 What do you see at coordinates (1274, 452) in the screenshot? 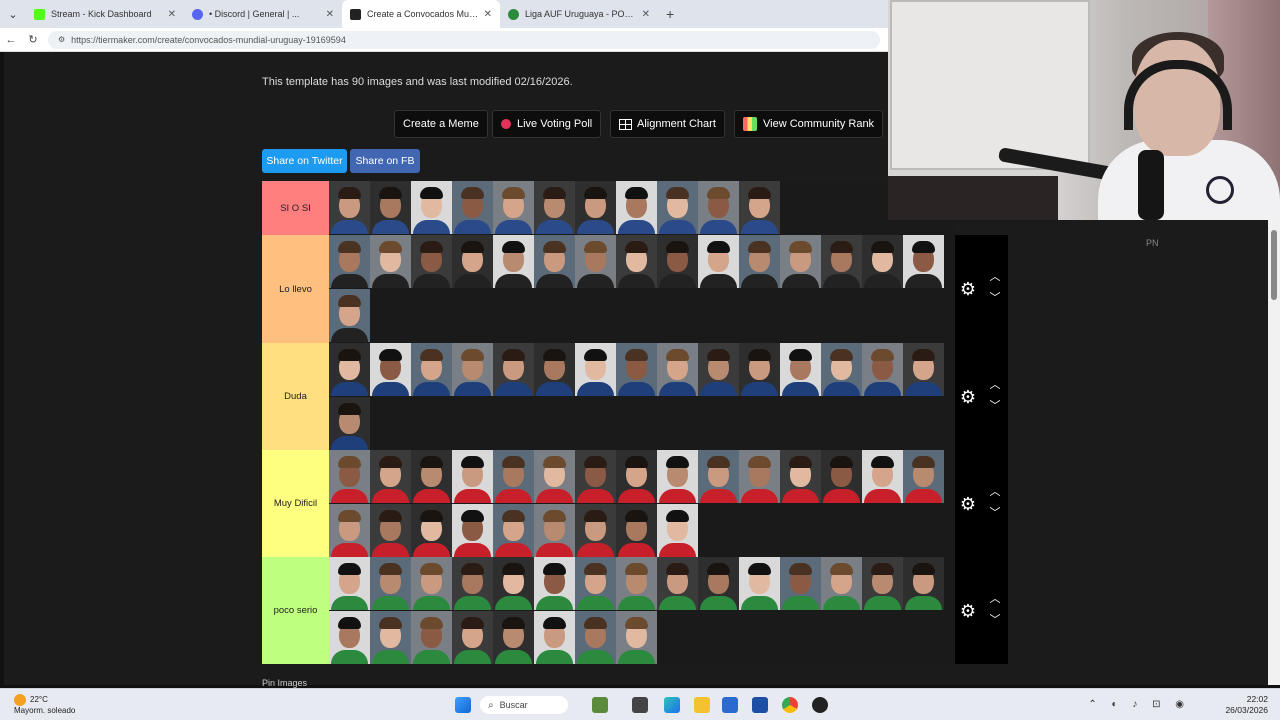
I see `page-scrollbar` at bounding box center [1274, 452].